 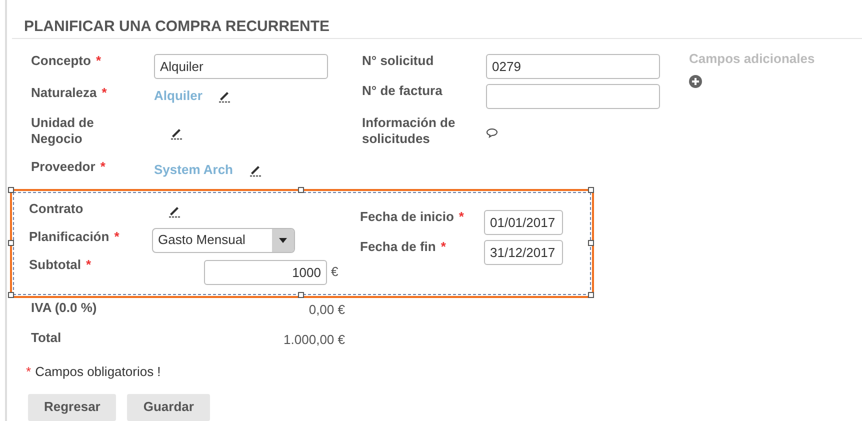 I want to click on page-title: PLANIFICAR UNA COMPRA RECURRENTE, so click(x=177, y=27).